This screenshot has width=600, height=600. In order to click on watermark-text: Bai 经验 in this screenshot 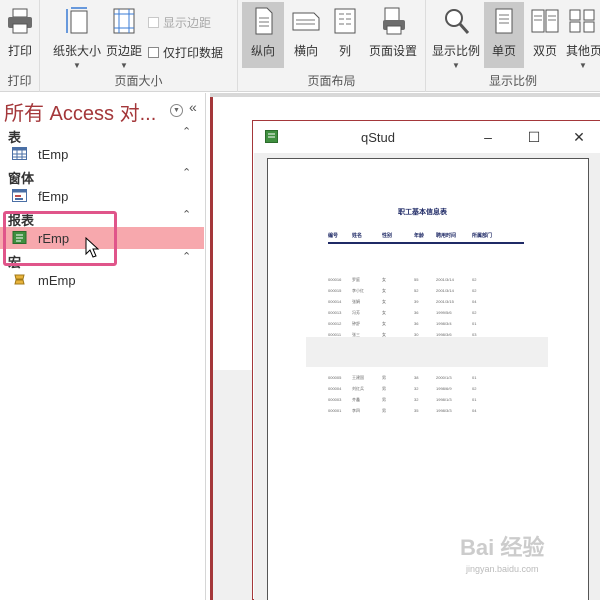, I will do `click(502, 547)`.